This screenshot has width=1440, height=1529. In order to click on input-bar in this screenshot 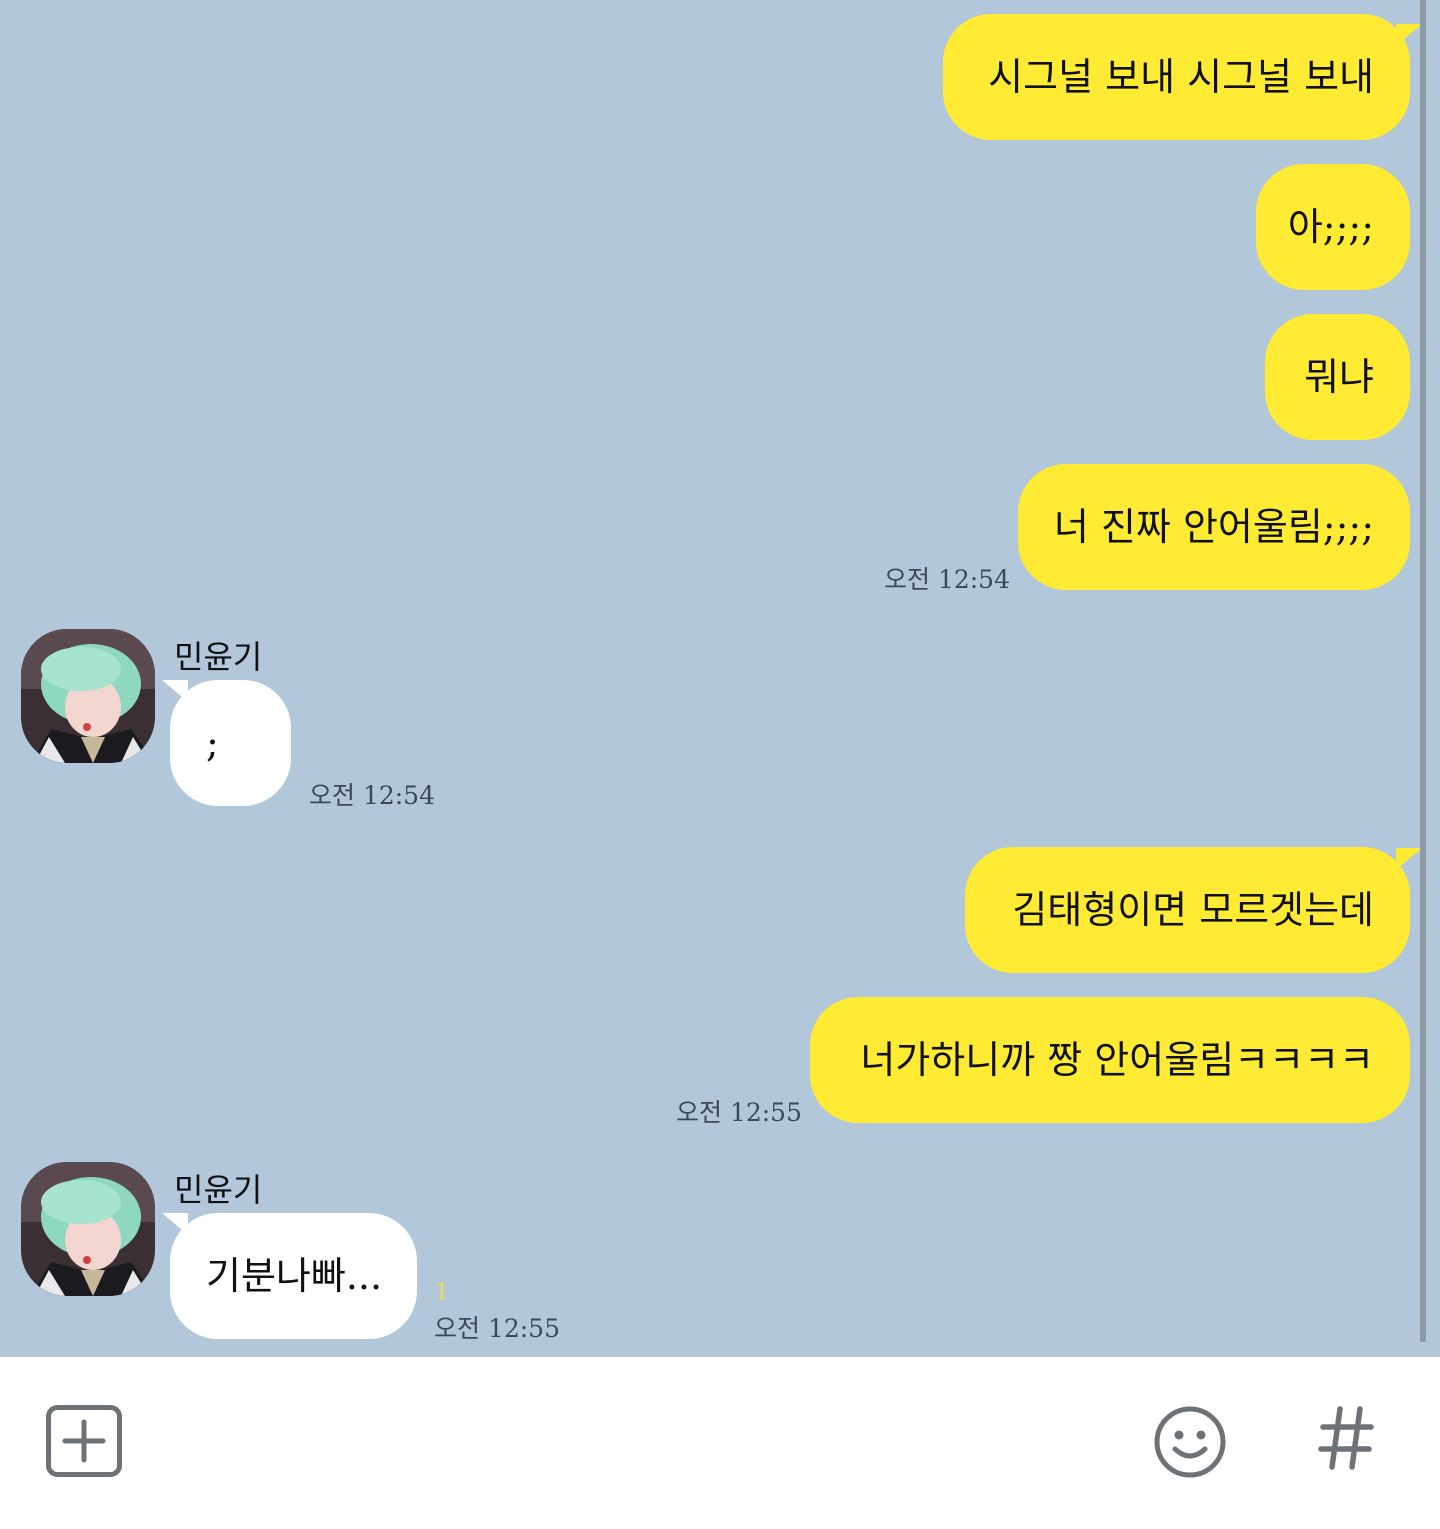, I will do `click(720, 1443)`.